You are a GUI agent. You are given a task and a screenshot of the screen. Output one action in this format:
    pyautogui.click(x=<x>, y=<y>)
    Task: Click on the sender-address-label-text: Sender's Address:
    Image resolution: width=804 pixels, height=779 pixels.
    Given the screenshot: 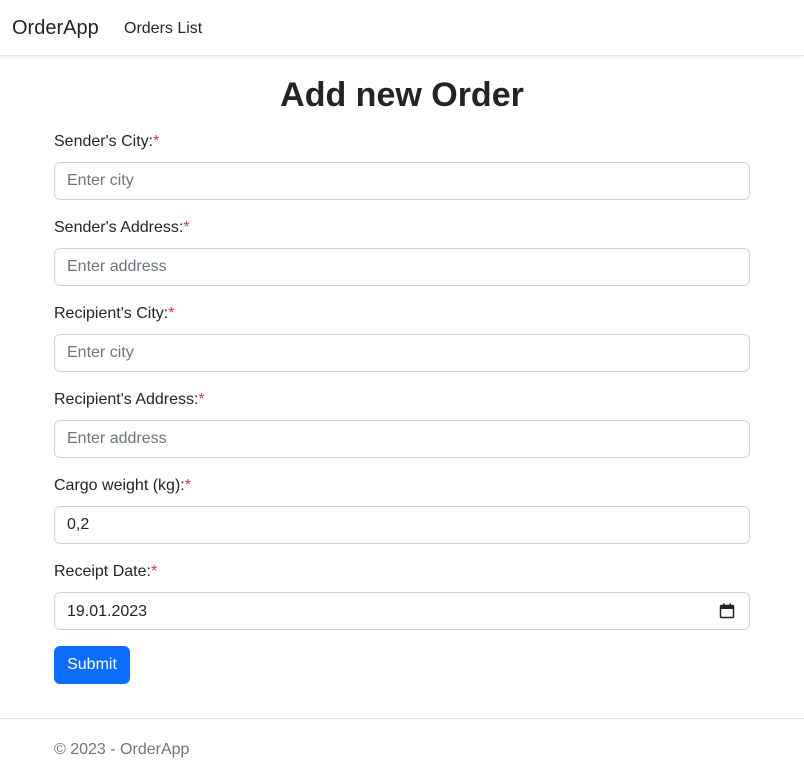 What is the action you would take?
    pyautogui.click(x=119, y=227)
    